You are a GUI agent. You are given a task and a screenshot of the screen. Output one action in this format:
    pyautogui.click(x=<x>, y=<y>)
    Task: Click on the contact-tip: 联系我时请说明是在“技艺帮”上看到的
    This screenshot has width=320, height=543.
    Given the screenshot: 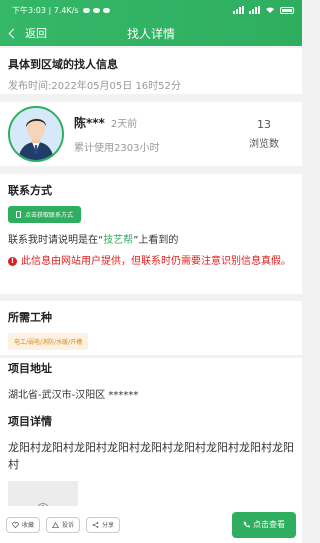 What is the action you would take?
    pyautogui.click(x=151, y=238)
    